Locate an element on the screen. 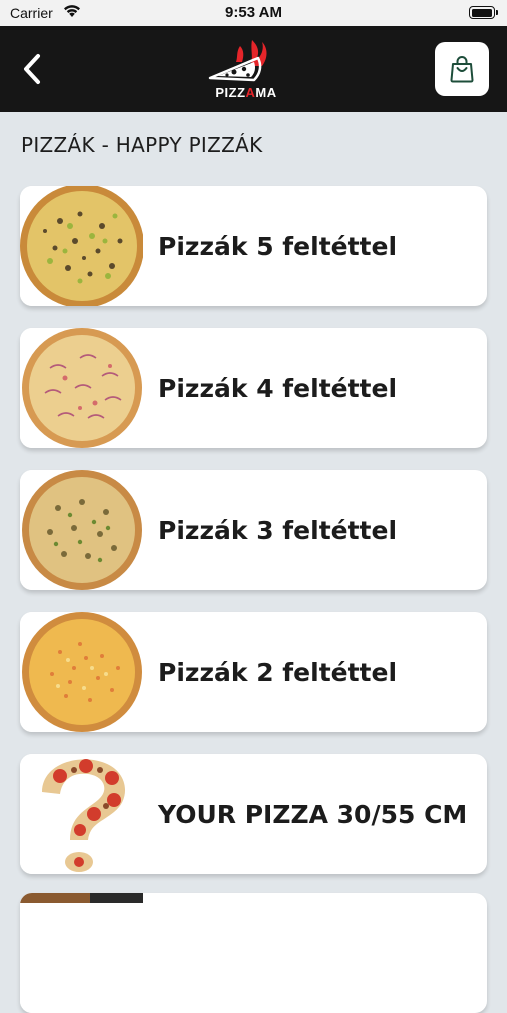 This screenshot has width=507, height=1013. nav-bar: PIZZAMA is located at coordinates (253, 69).